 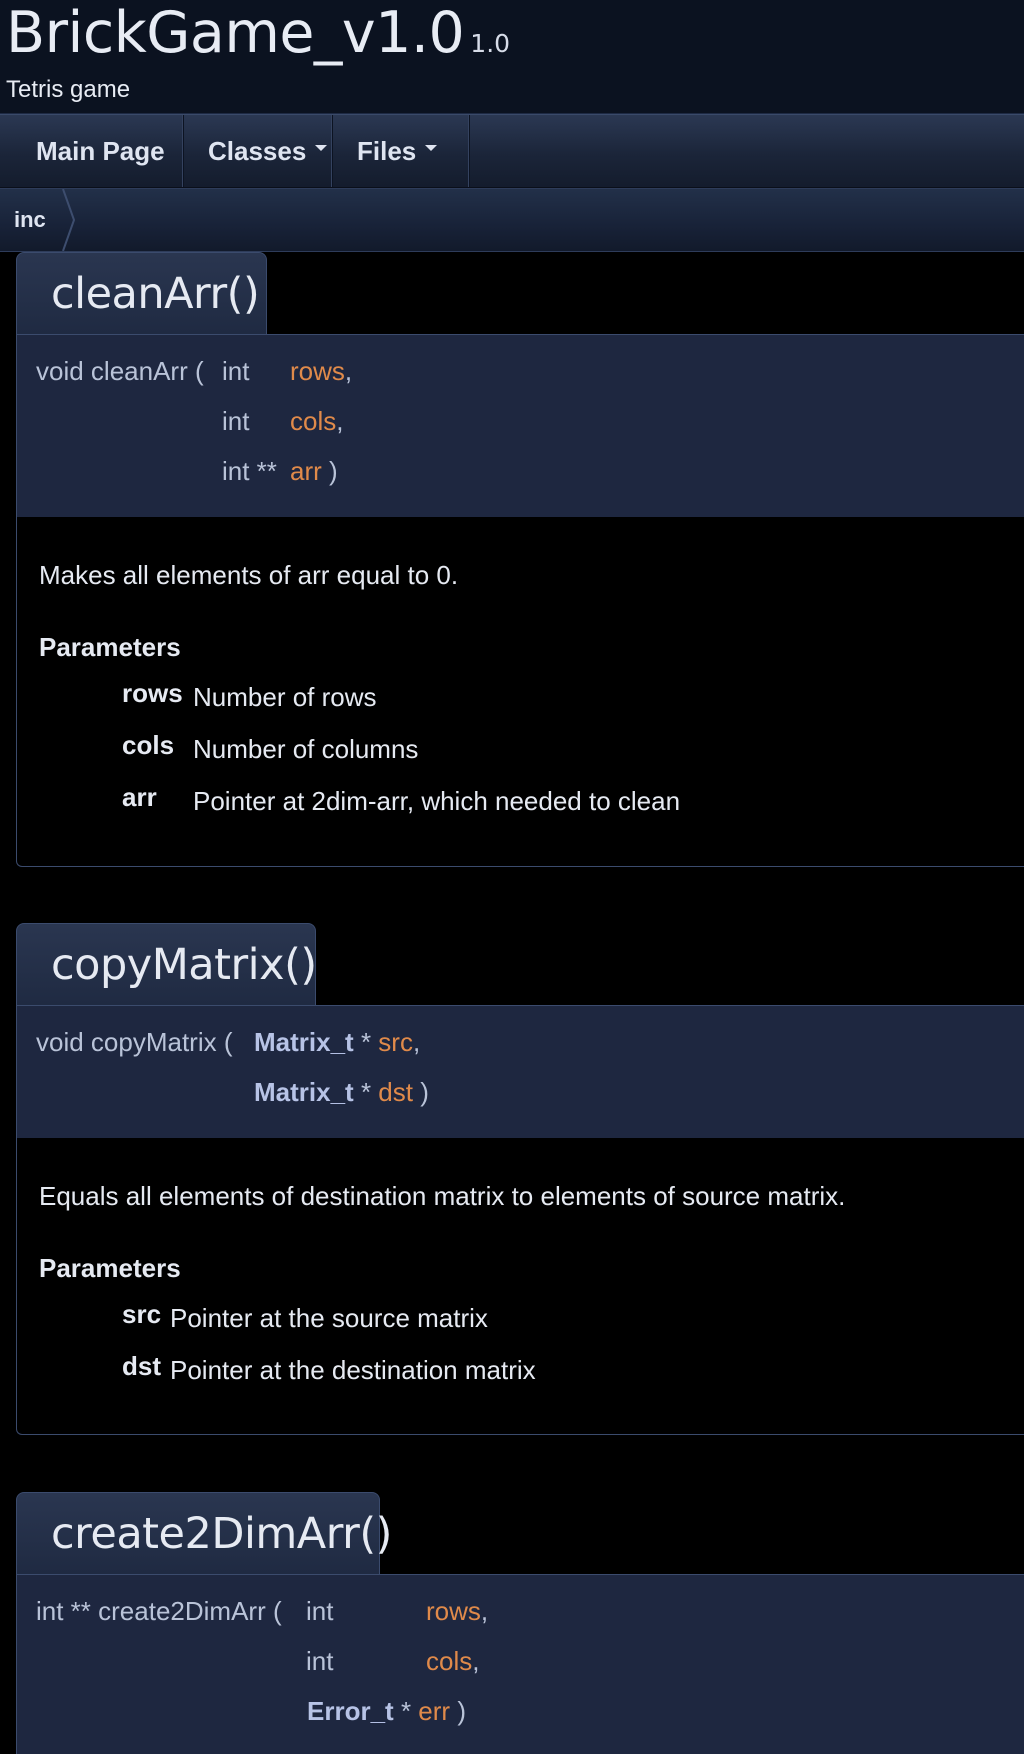 I want to click on member-title: create2DimArr(), so click(x=204, y=1533).